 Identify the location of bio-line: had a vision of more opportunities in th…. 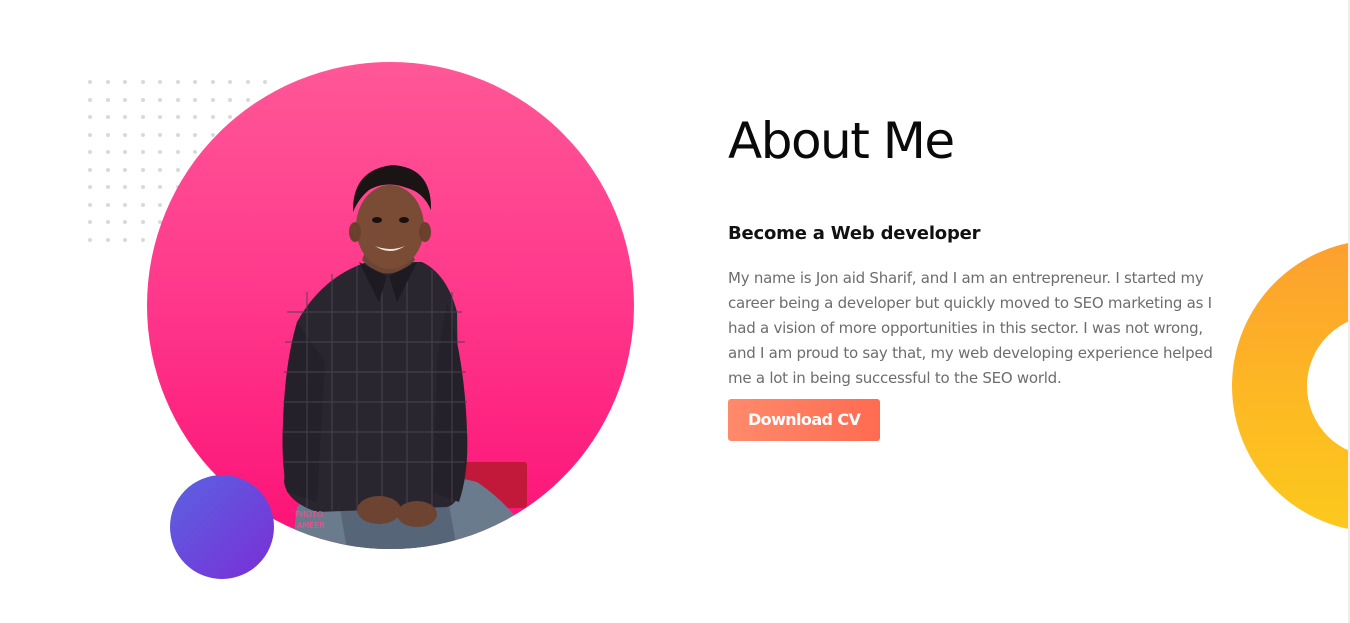
(965, 328).